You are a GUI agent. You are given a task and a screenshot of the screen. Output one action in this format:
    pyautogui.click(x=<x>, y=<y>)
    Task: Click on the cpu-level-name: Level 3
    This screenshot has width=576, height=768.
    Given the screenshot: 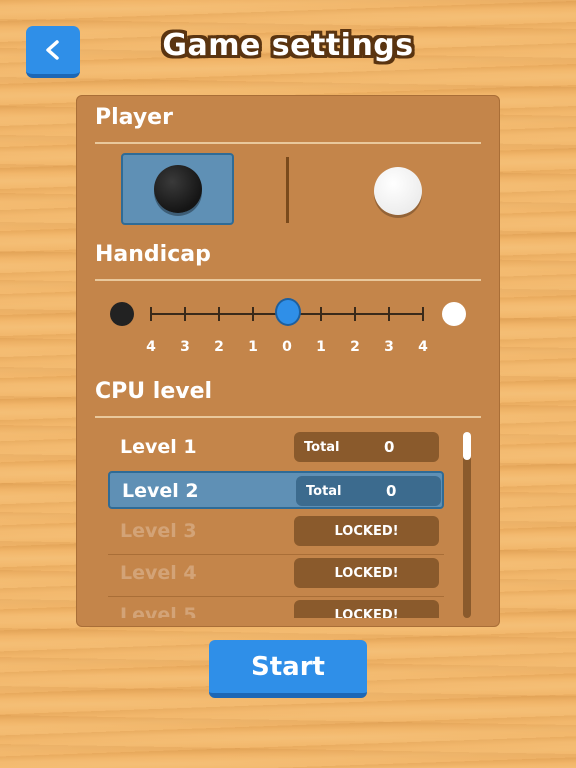 What is the action you would take?
    pyautogui.click(x=158, y=531)
    